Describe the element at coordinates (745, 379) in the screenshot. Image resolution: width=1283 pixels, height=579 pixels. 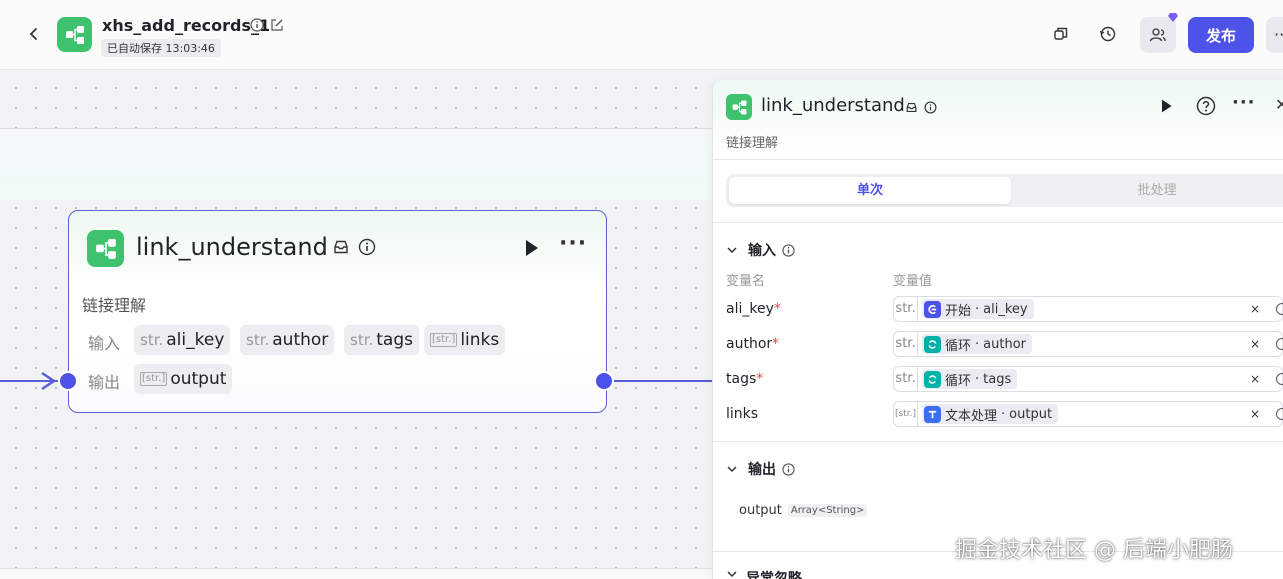
I see `variable-name: tags*` at that location.